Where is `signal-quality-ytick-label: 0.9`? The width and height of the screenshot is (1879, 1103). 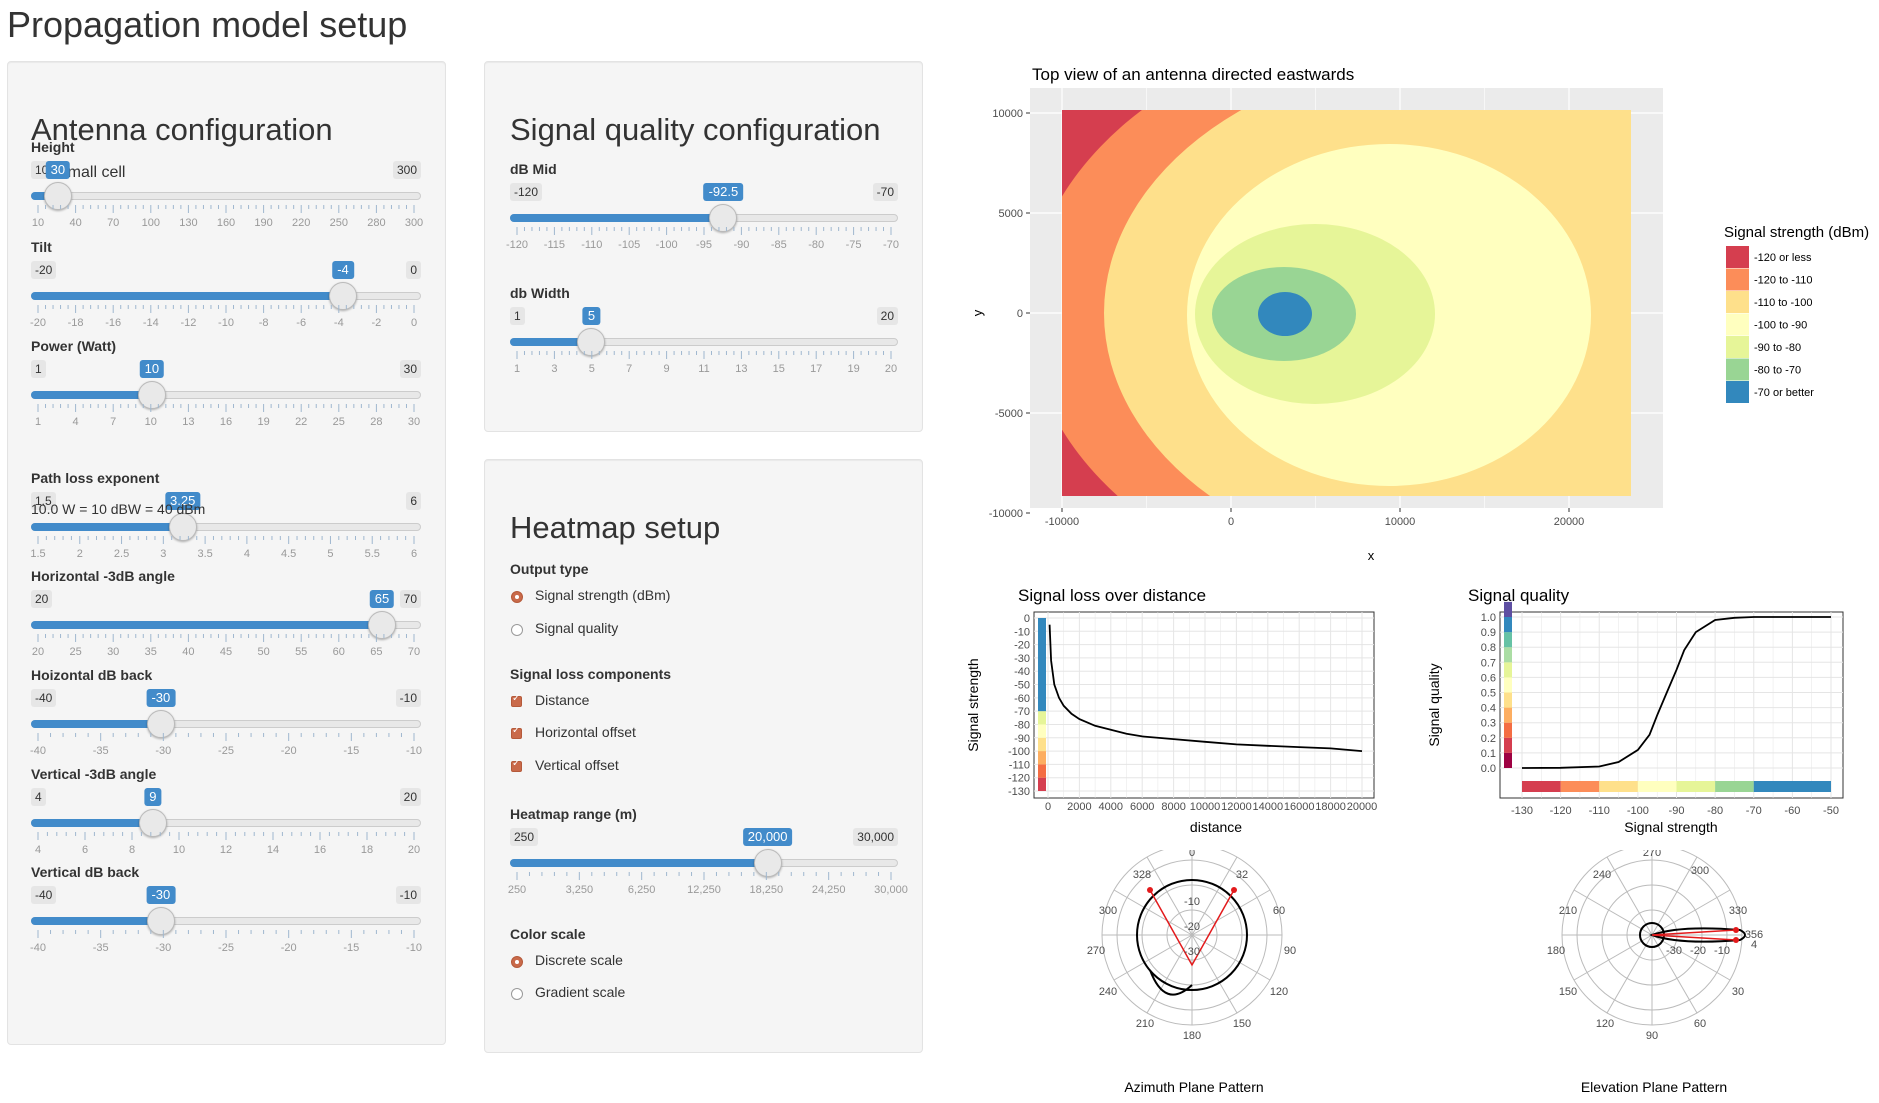 signal-quality-ytick-label: 0.9 is located at coordinates (1488, 633).